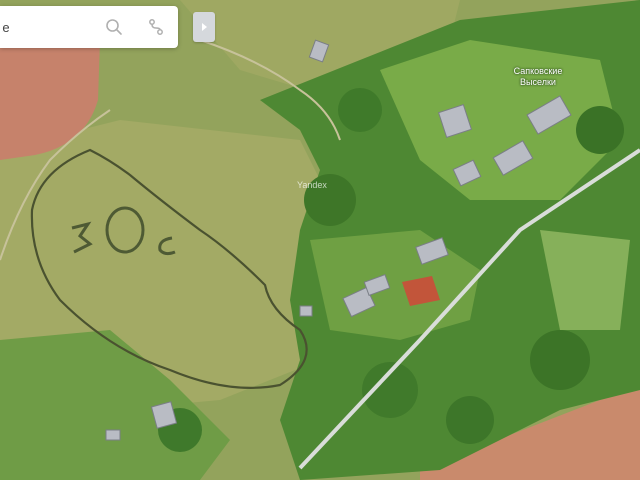 The width and height of the screenshot is (640, 480). I want to click on place-label: Сапковские Выселки, so click(538, 76).